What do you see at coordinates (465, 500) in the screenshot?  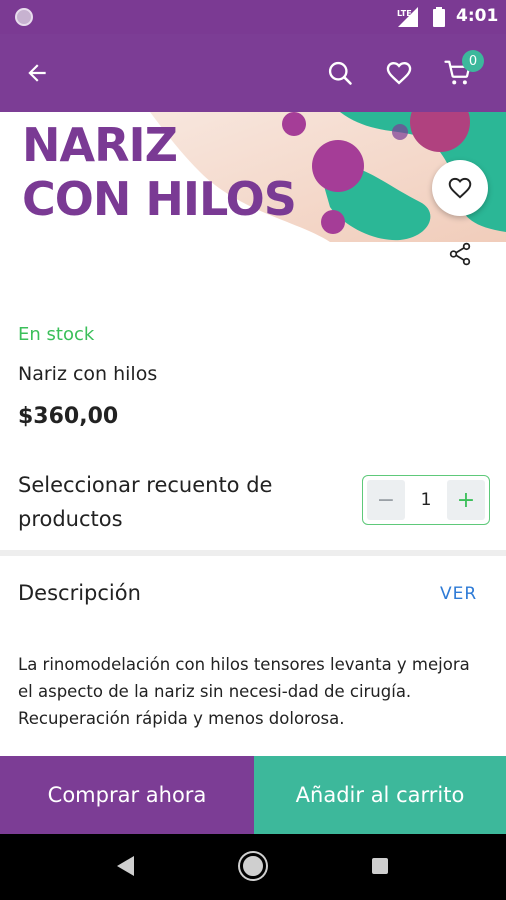 I see `increment-button: +` at bounding box center [465, 500].